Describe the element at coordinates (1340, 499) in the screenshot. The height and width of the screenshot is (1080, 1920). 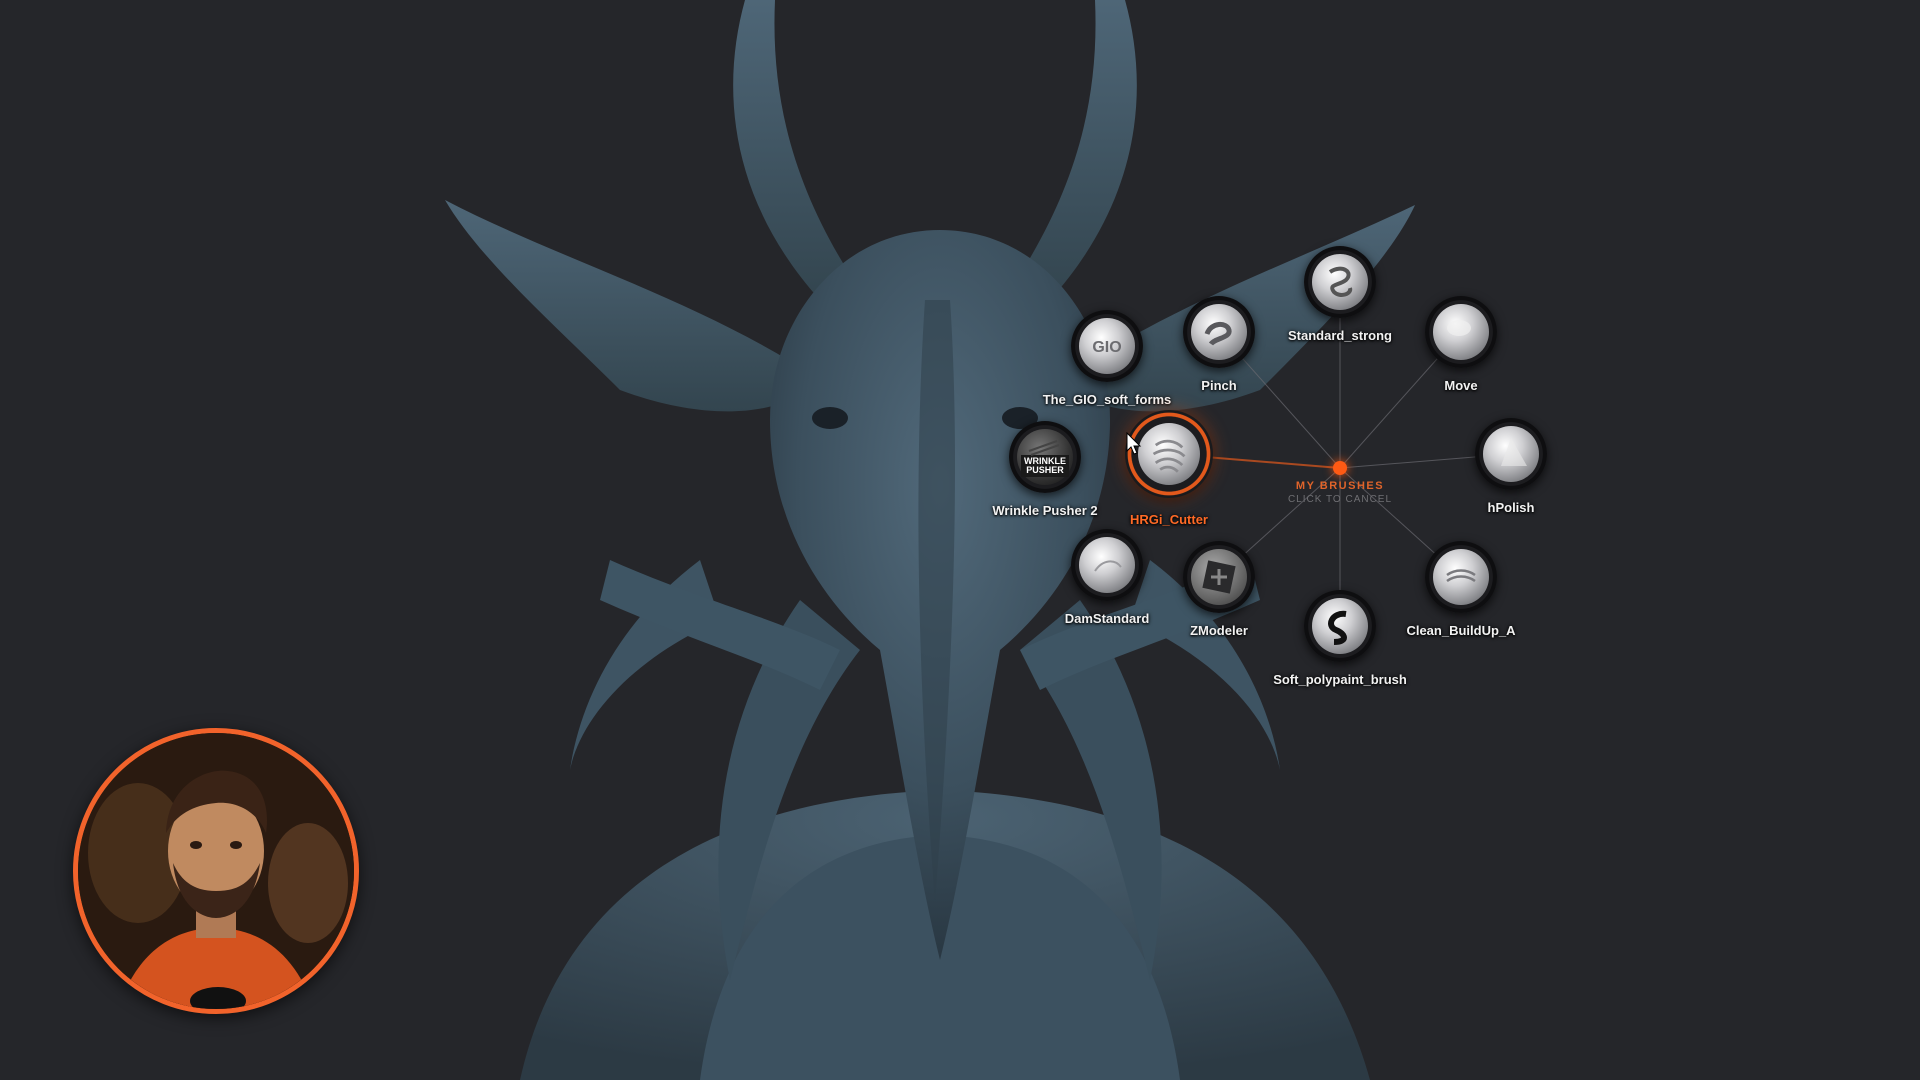
I see `menu-cancel-hint: CLICK TO CANCEL` at that location.